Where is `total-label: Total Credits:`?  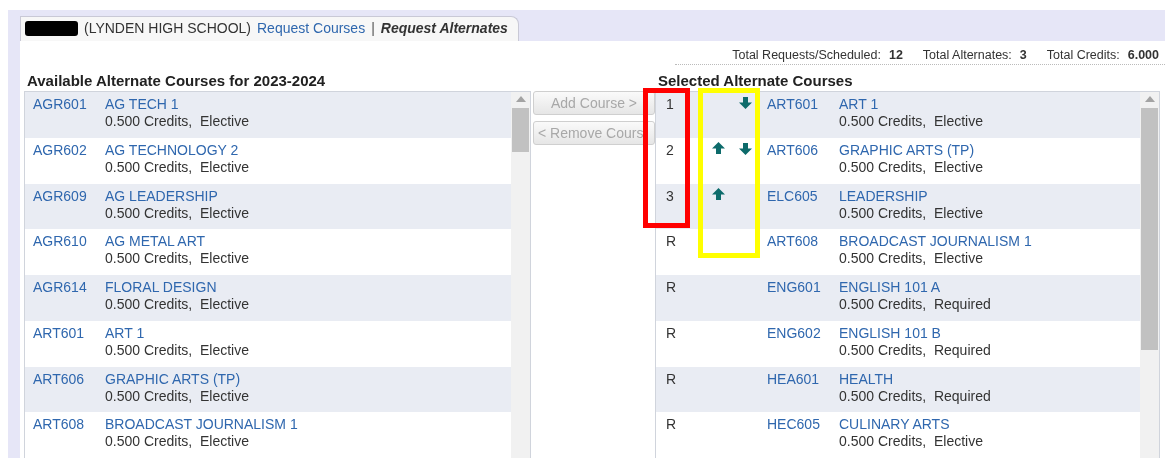
total-label: Total Credits: is located at coordinates (1083, 55).